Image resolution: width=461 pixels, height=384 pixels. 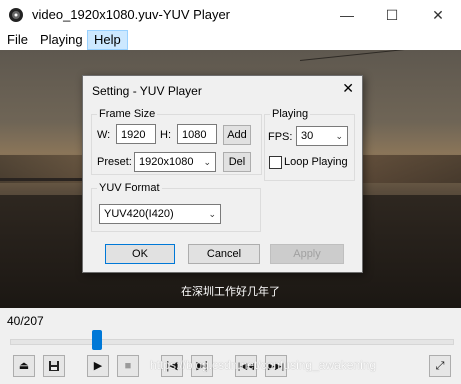 What do you see at coordinates (348, 88) in the screenshot?
I see `dialog-close-button: ✕` at bounding box center [348, 88].